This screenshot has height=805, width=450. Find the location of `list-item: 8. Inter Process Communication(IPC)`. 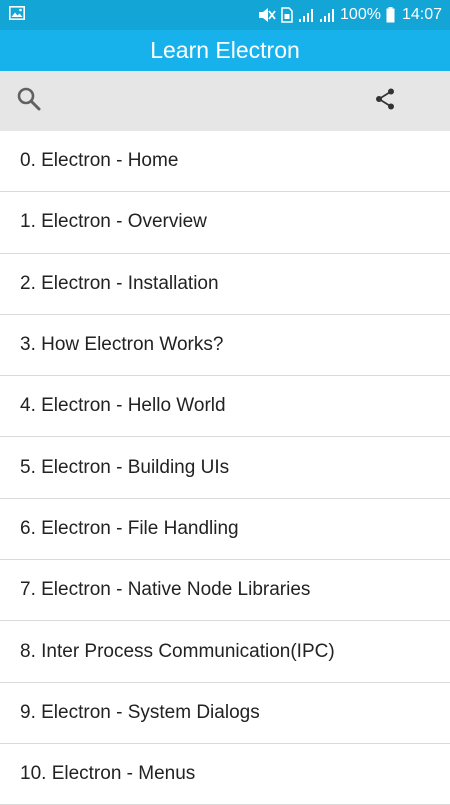

list-item: 8. Inter Process Communication(IPC) is located at coordinates (225, 652).